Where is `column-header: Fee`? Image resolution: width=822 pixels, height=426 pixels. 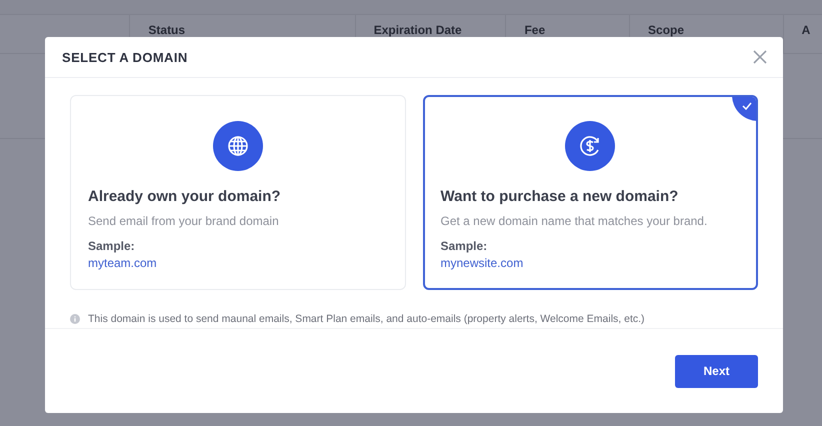 column-header: Fee is located at coordinates (535, 30).